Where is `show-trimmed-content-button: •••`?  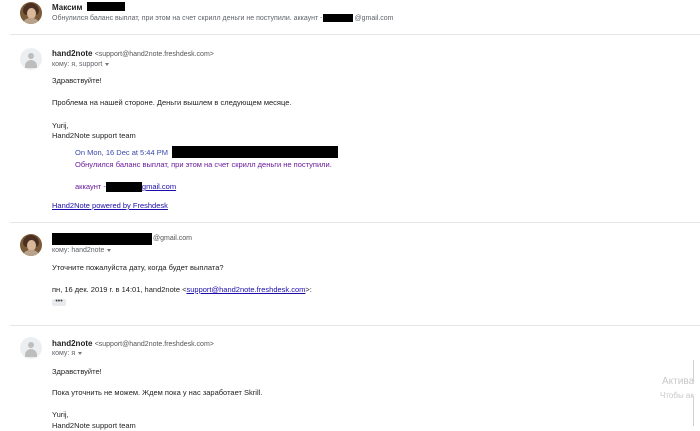 show-trimmed-content-button: ••• is located at coordinates (59, 302).